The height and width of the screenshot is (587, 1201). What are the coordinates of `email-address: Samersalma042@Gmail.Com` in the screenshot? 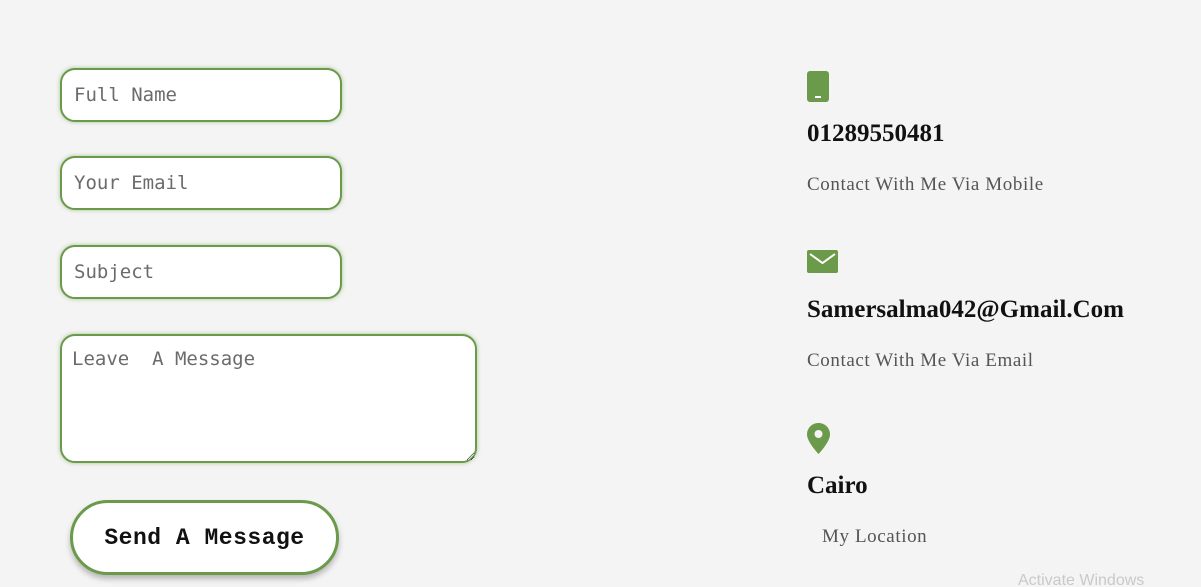 It's located at (965, 309).